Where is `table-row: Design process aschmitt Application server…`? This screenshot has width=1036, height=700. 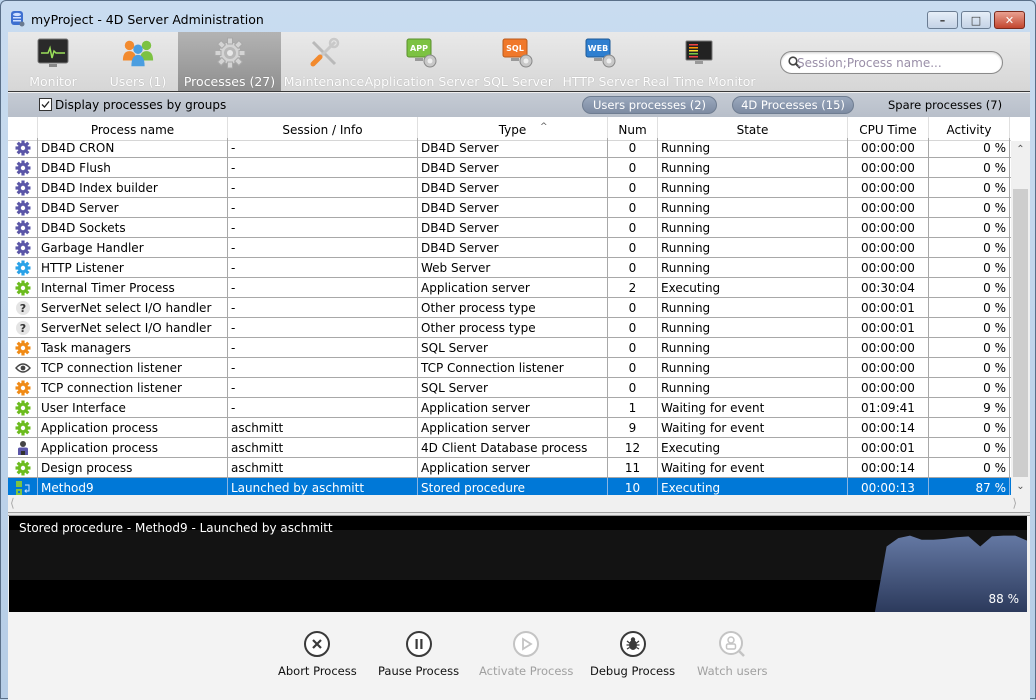 table-row: Design process aschmitt Application server… is located at coordinates (509, 468).